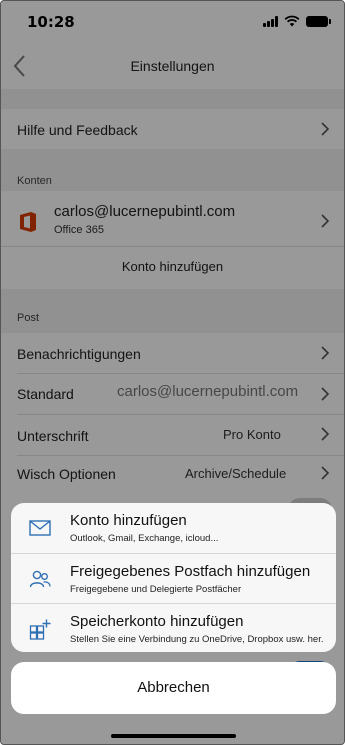 The height and width of the screenshot is (745, 345). I want to click on envelope-icon, so click(40, 528).